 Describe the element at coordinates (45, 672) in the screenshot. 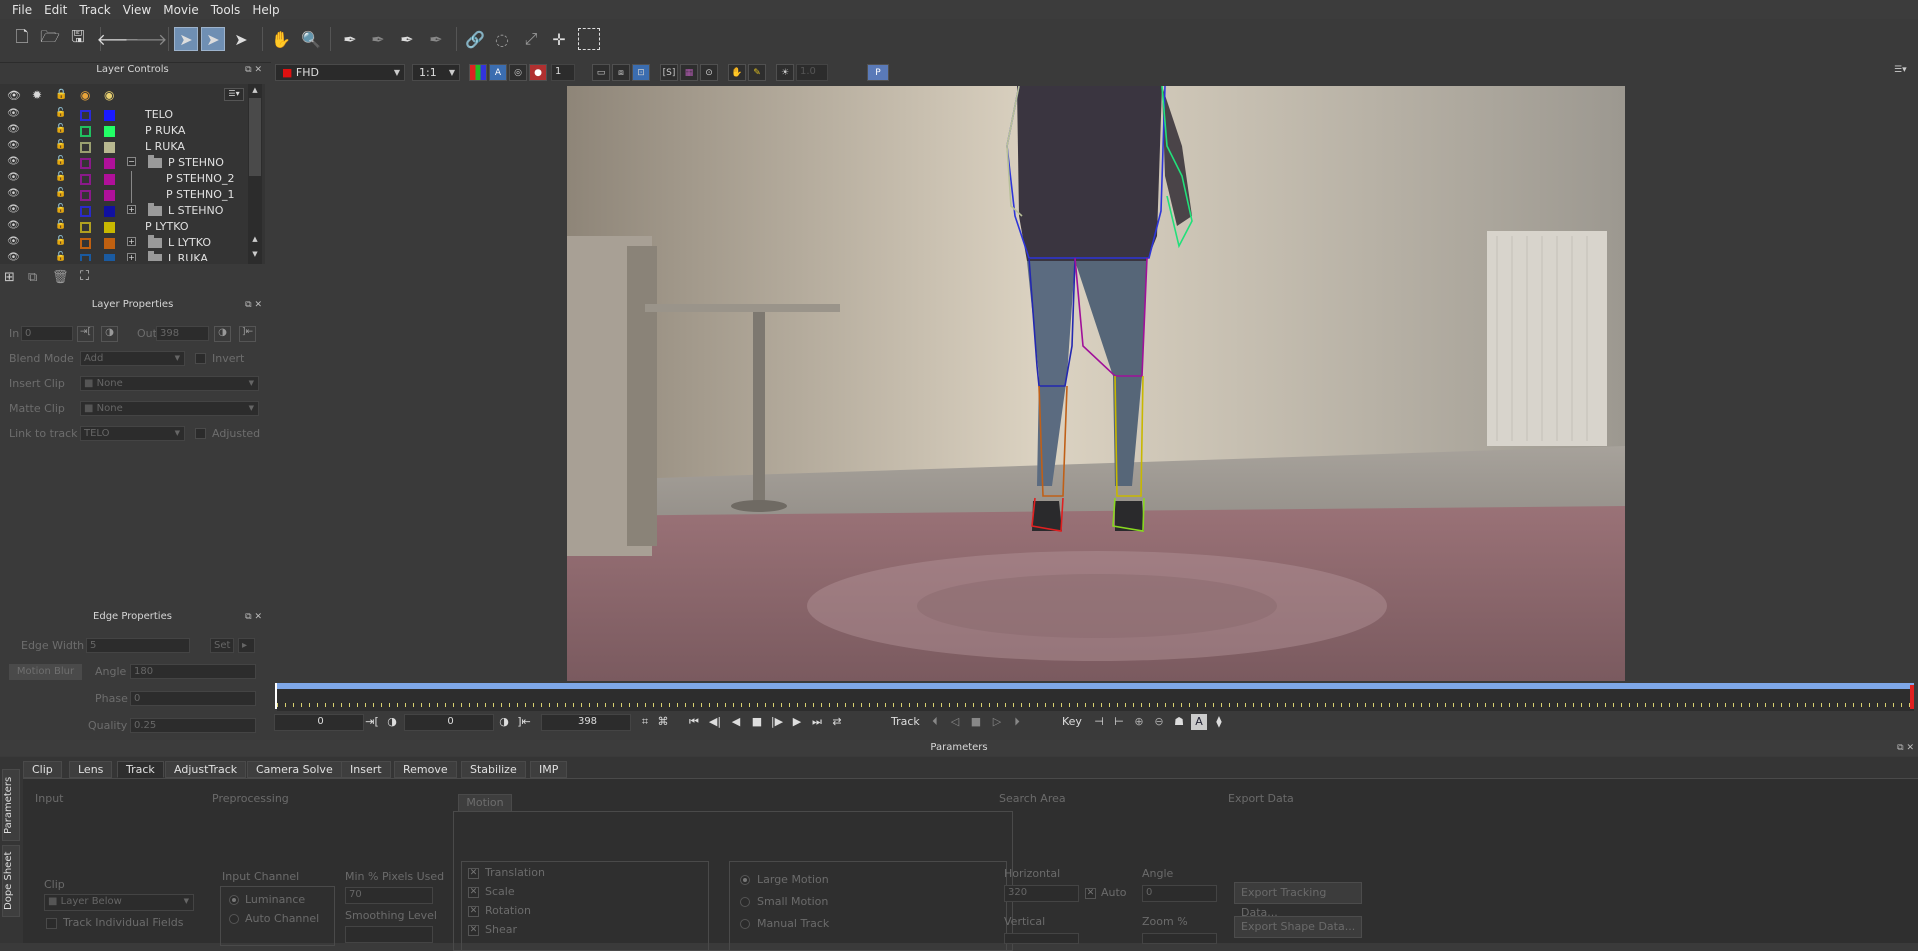

I see `motion-blur-button: Motion Blur` at that location.